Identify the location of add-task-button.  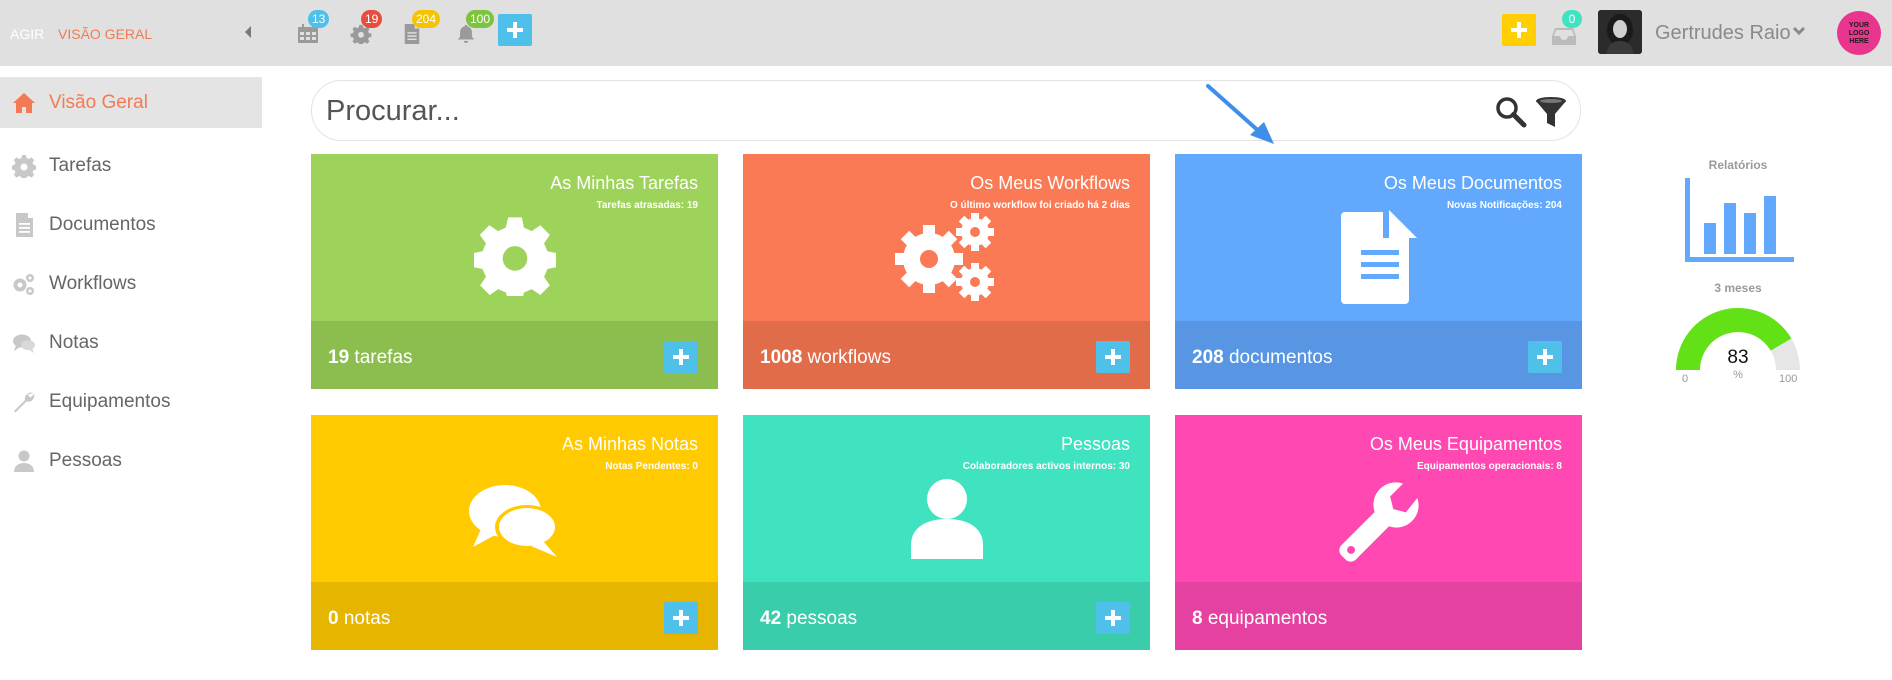
(681, 357).